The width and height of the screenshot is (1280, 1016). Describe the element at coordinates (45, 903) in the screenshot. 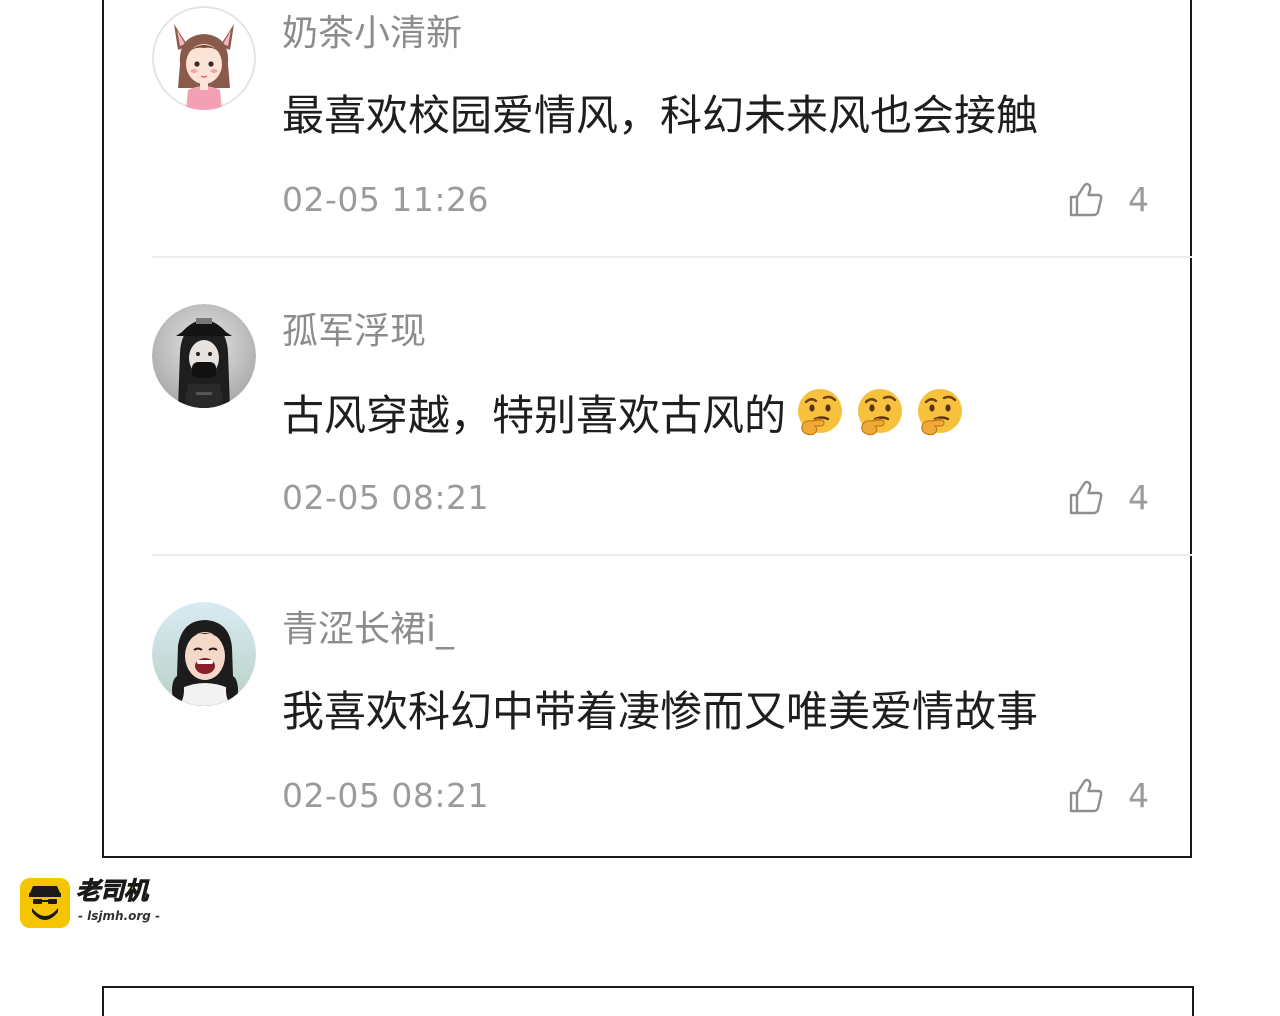

I see `driver-mascot-icon` at that location.